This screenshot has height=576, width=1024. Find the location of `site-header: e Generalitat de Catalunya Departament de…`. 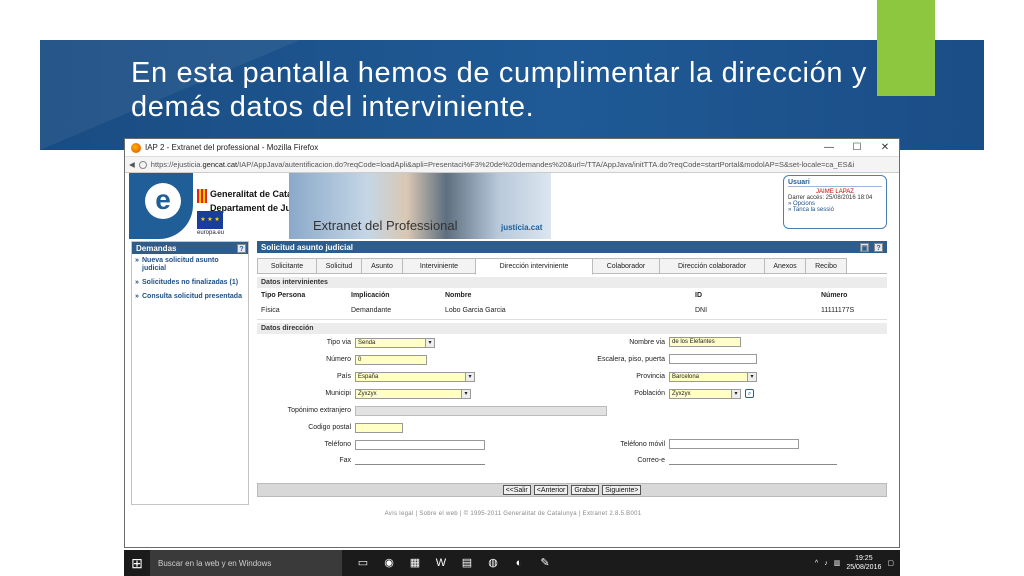

site-header: e Generalitat de Catalunya Departament de… is located at coordinates (512, 207).